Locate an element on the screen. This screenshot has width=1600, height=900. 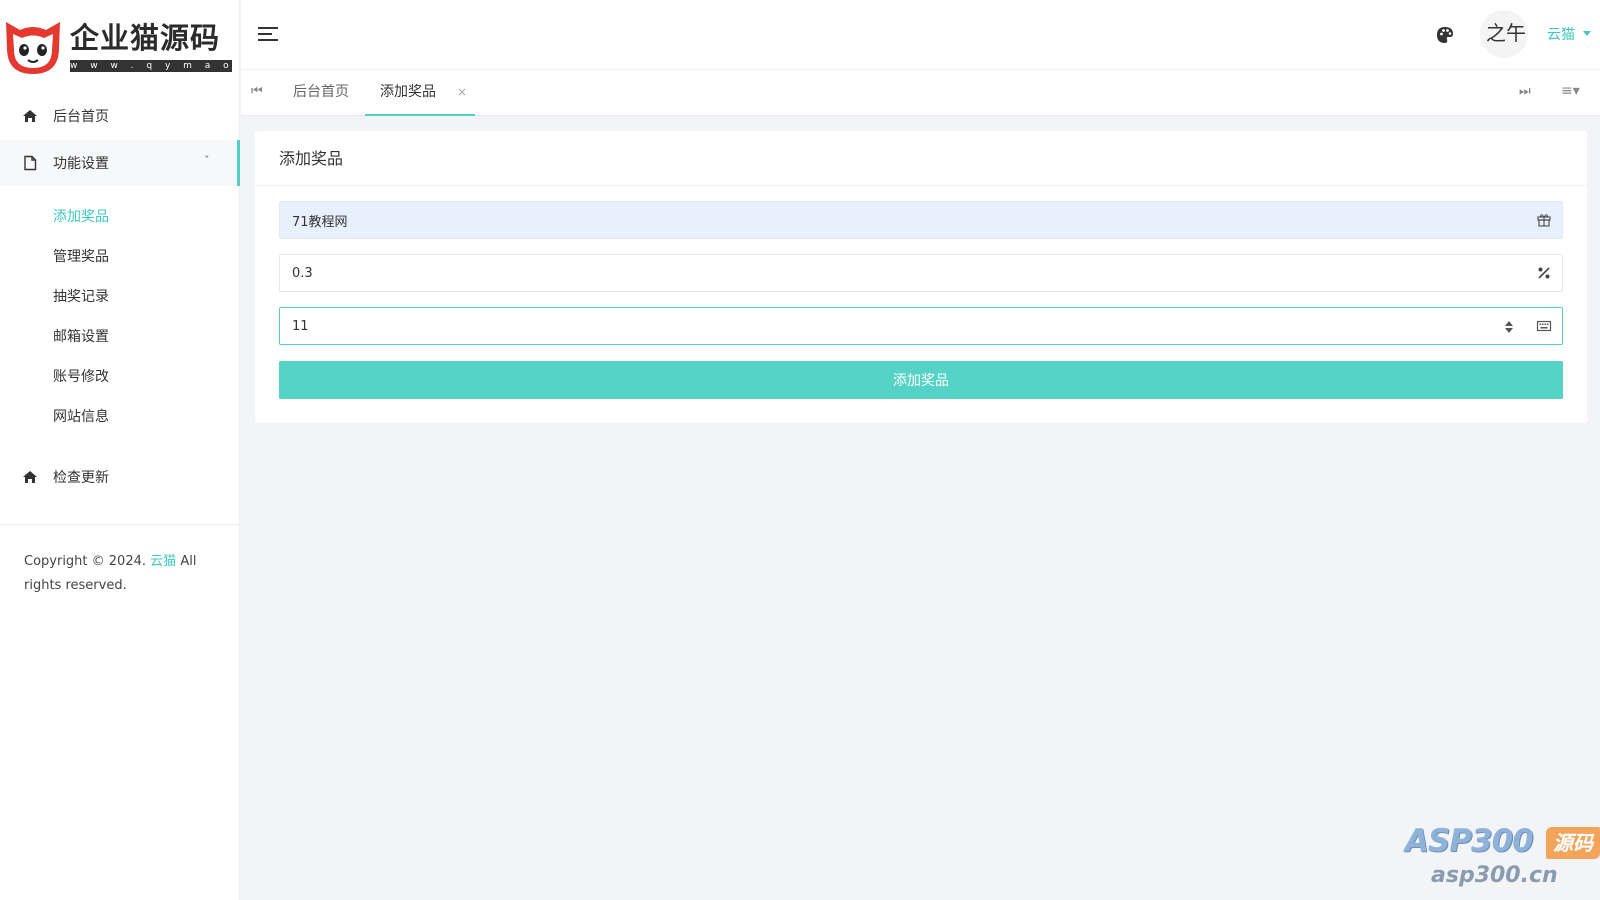
tab-home: 后台首页 is located at coordinates (323, 93).